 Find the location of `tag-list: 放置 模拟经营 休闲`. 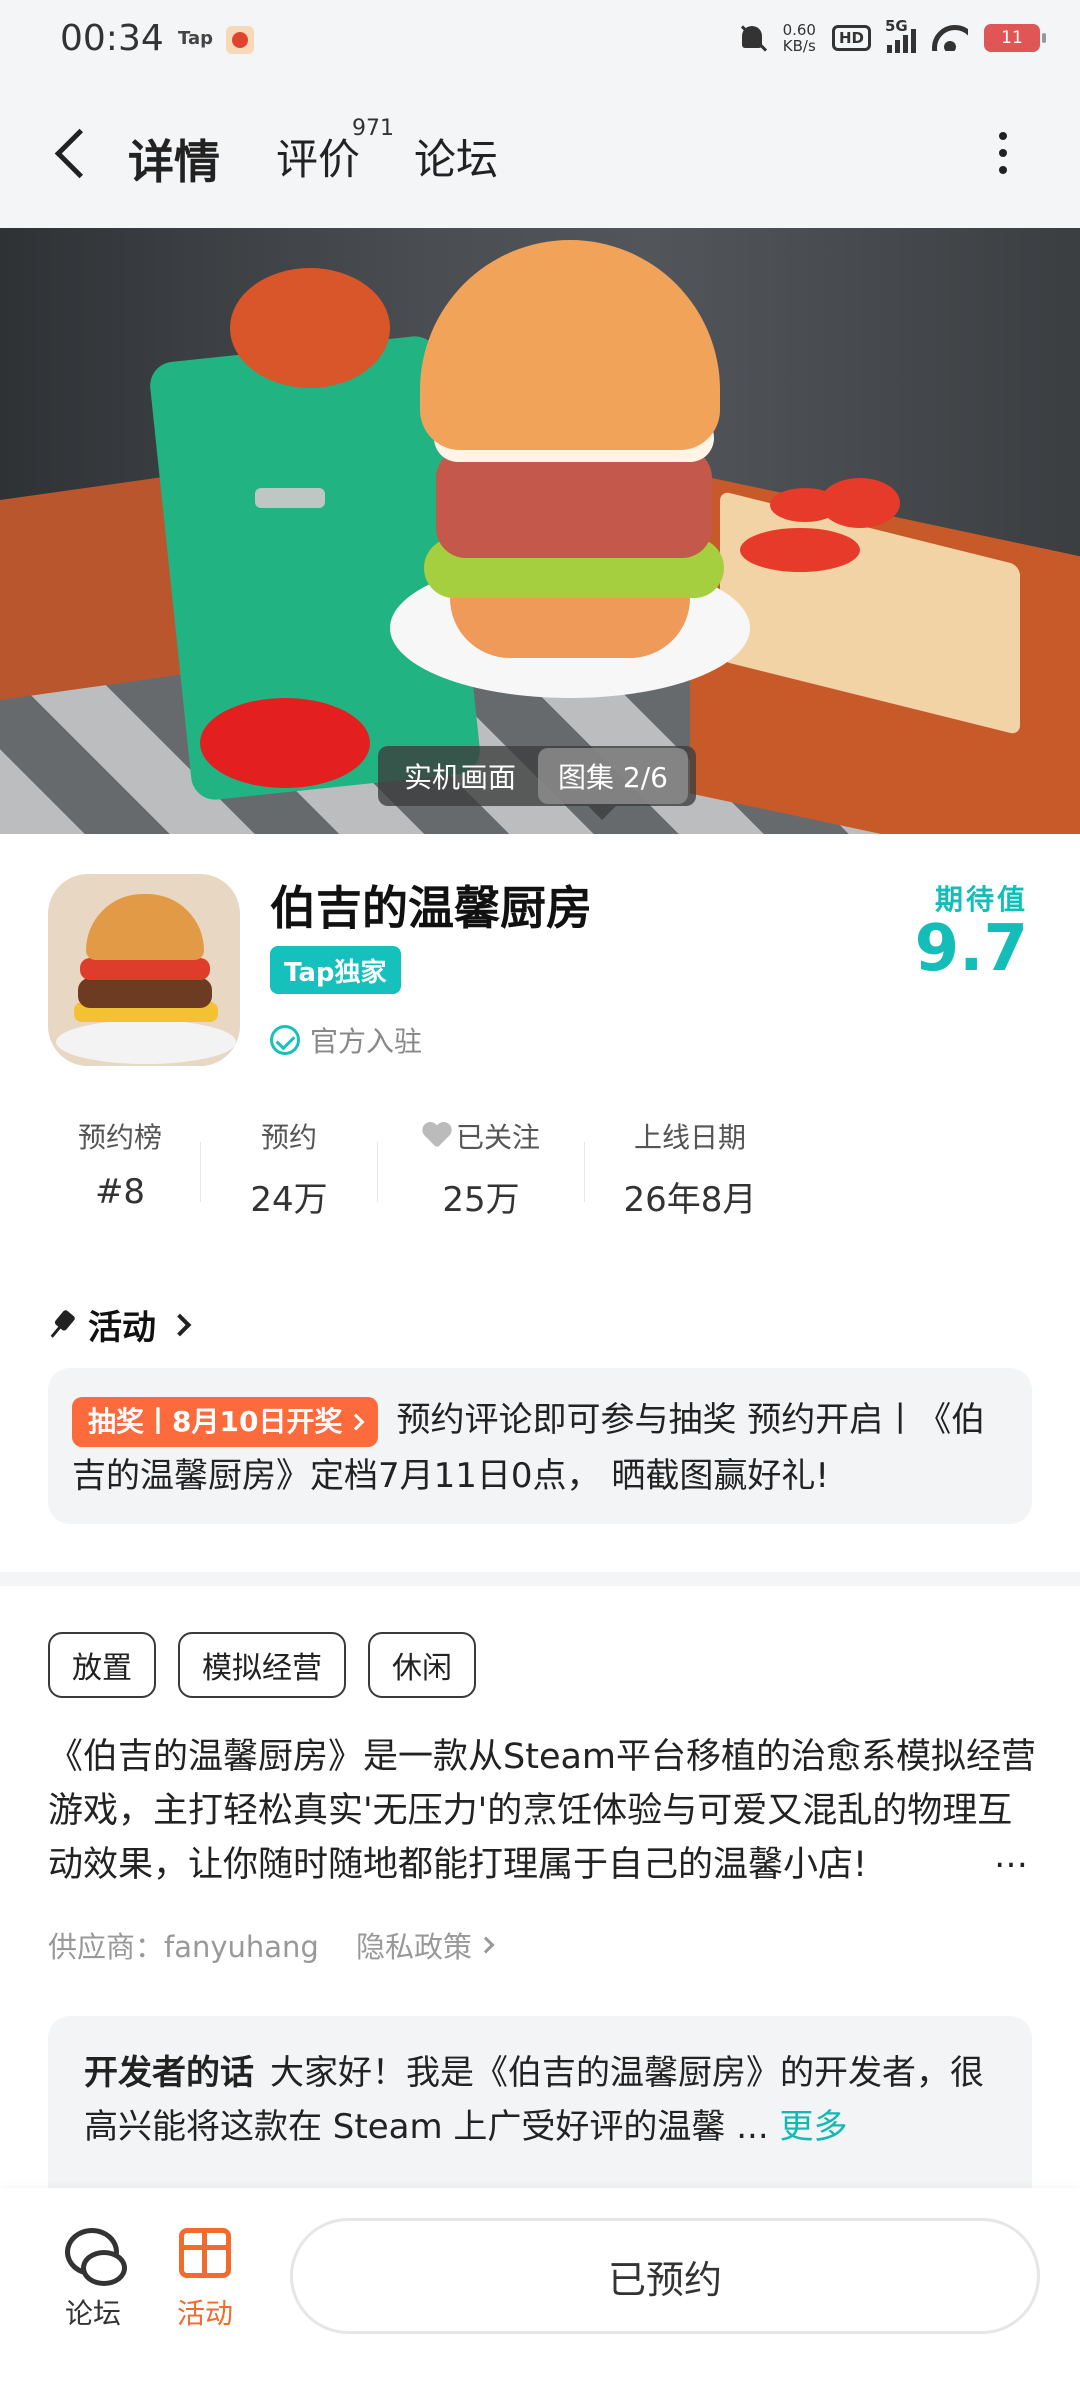

tag-list: 放置 模拟经营 休闲 is located at coordinates (262, 1665).